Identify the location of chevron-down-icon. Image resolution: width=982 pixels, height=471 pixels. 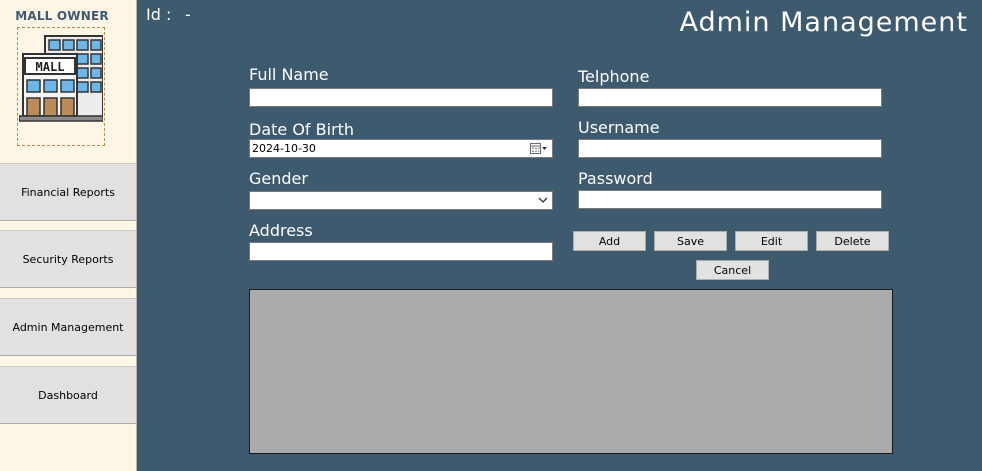
(543, 200).